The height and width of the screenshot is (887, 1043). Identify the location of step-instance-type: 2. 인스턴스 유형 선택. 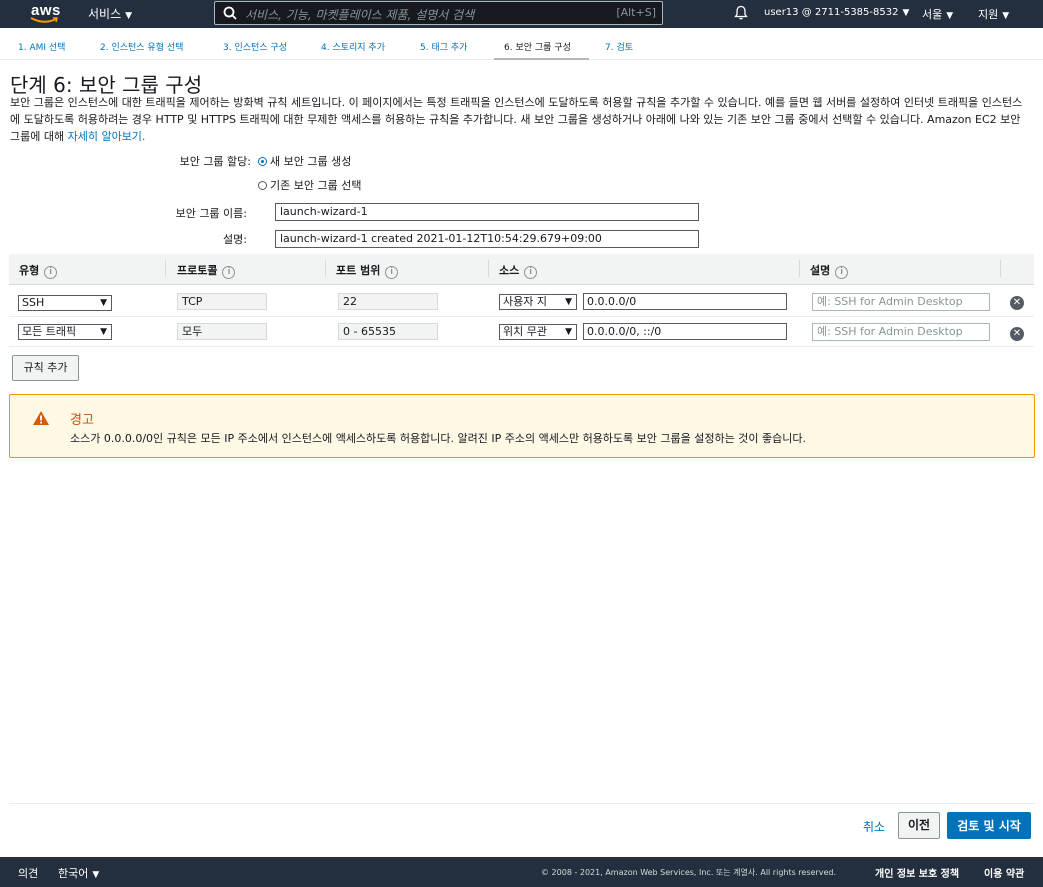
(141, 46).